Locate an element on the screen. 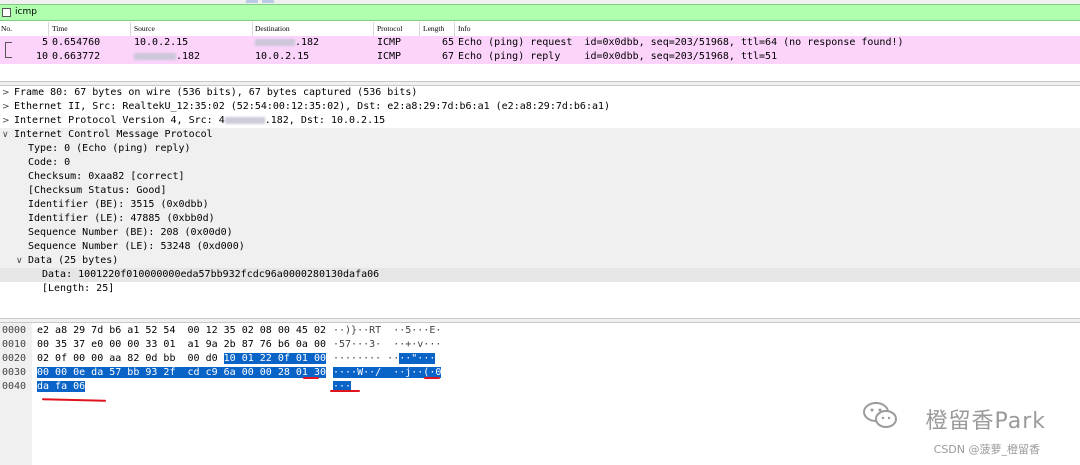 The height and width of the screenshot is (465, 1080). wechat-icon is located at coordinates (880, 415).